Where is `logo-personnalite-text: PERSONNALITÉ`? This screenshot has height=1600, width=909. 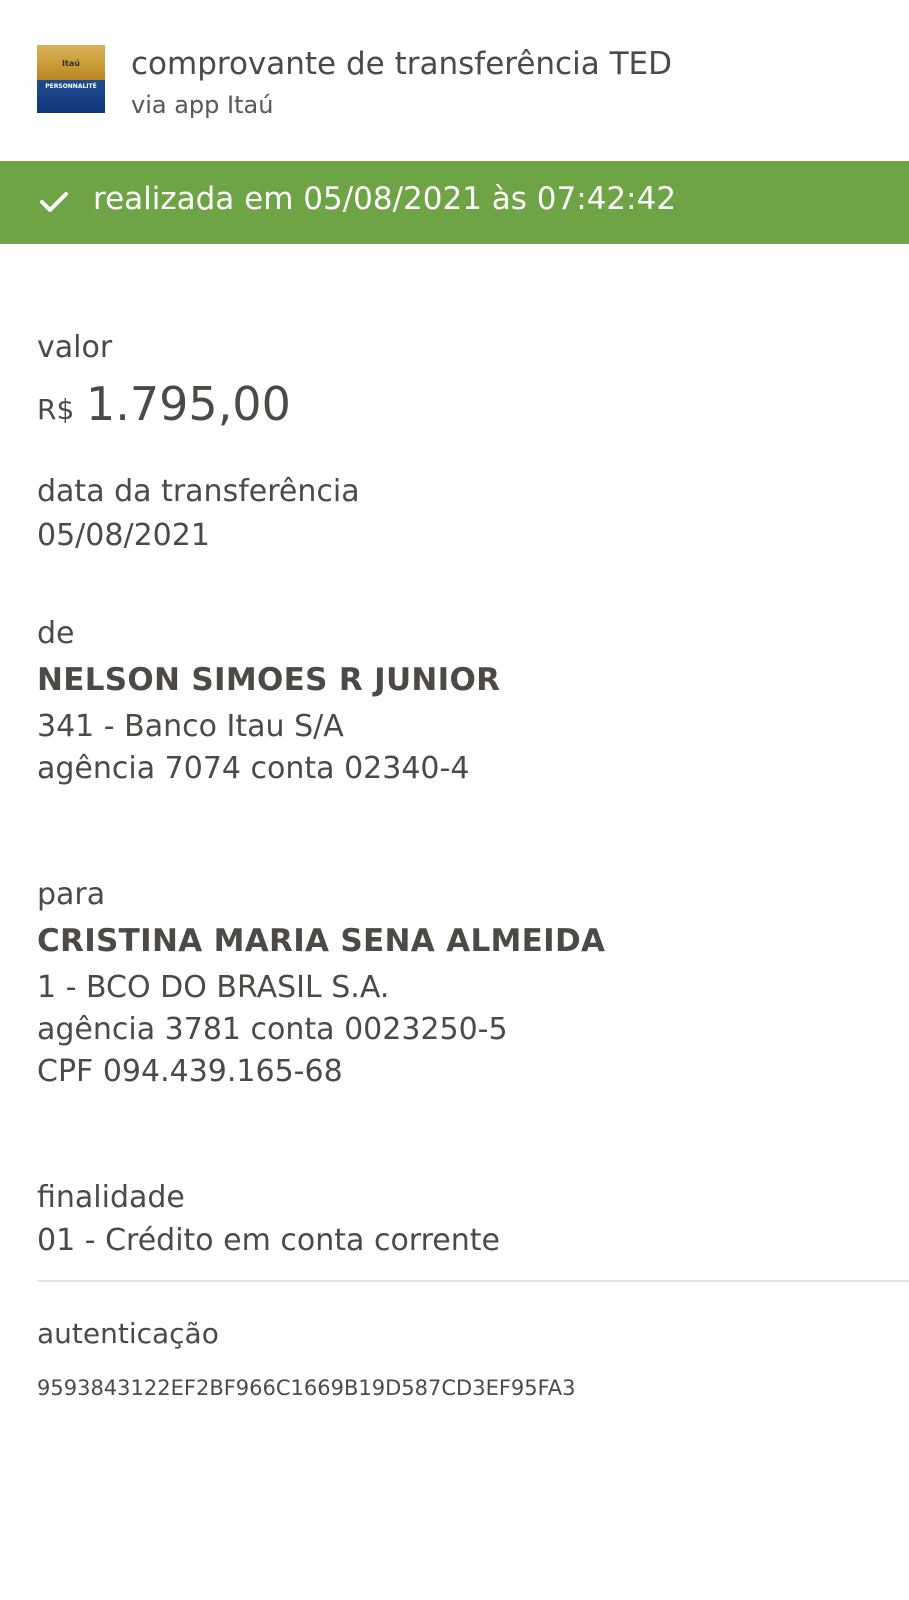 logo-personnalite-text: PERSONNALITÉ is located at coordinates (71, 86).